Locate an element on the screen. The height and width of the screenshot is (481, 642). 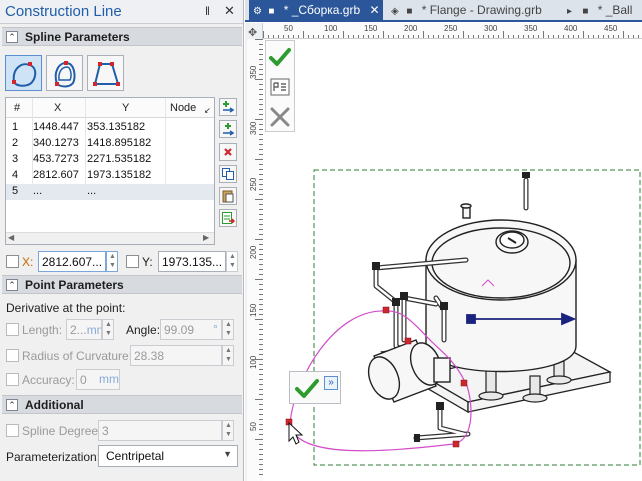
closed-spline-icon is located at coordinates (24, 74).